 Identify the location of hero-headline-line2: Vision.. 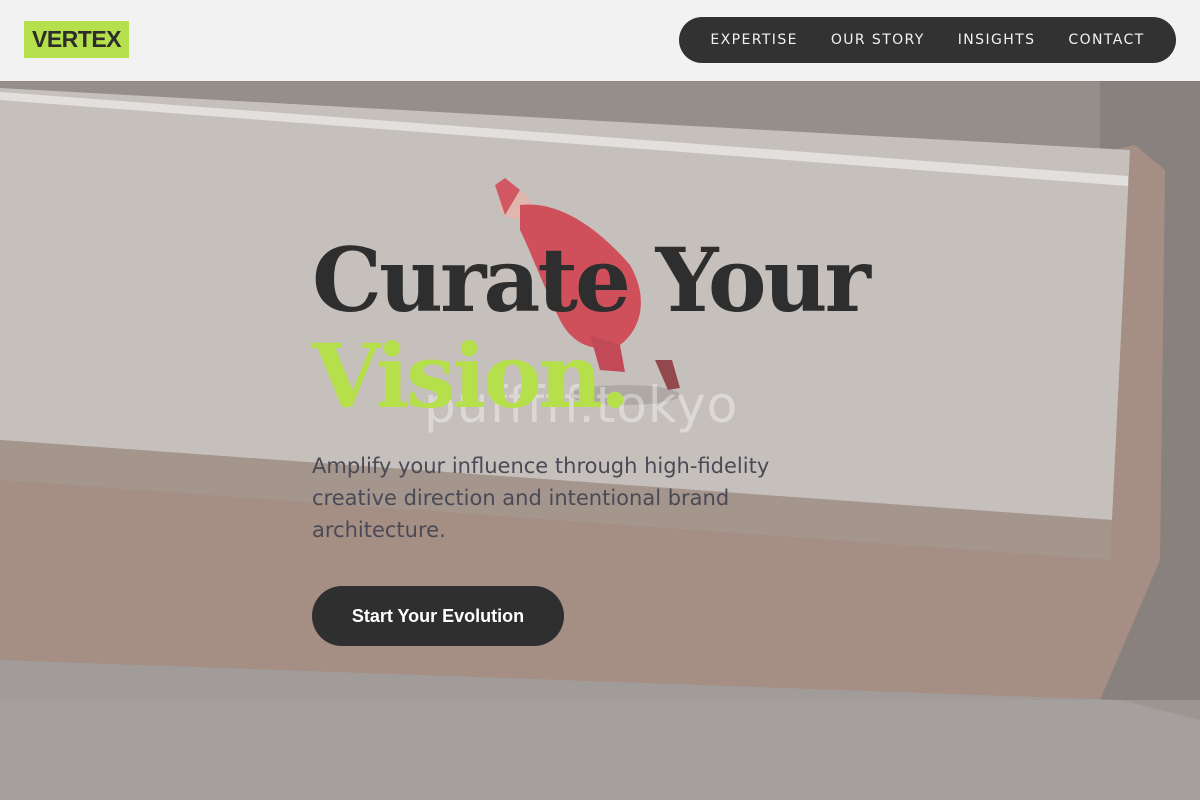
(471, 376).